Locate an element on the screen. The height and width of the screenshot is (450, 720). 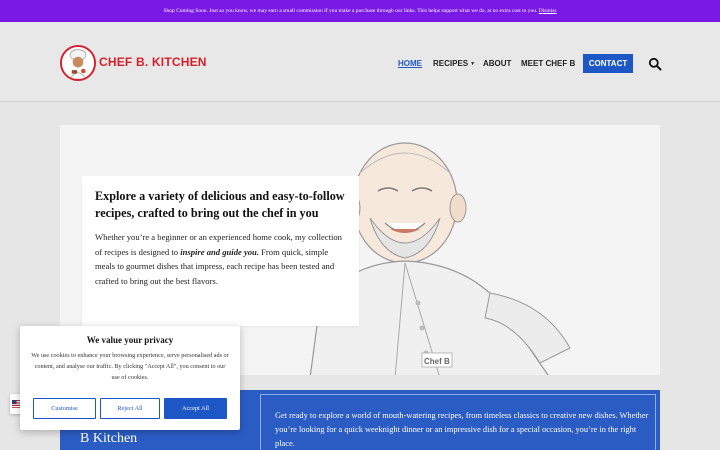
reject-all-button: Reject All is located at coordinates (130, 408).